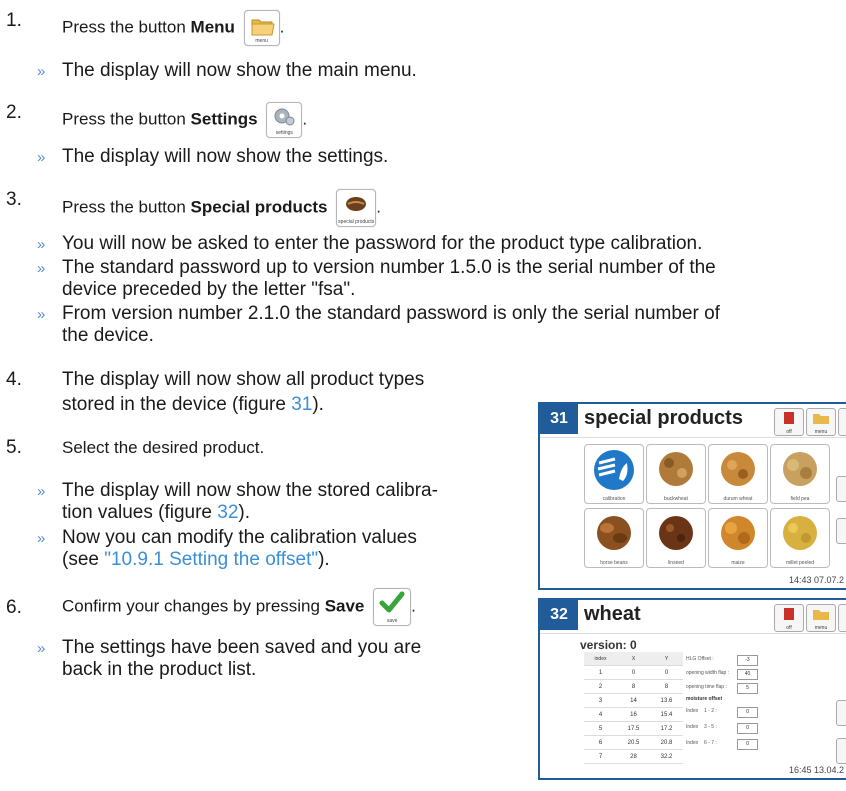  I want to click on index-range: 6 - 7 :, so click(710, 743).